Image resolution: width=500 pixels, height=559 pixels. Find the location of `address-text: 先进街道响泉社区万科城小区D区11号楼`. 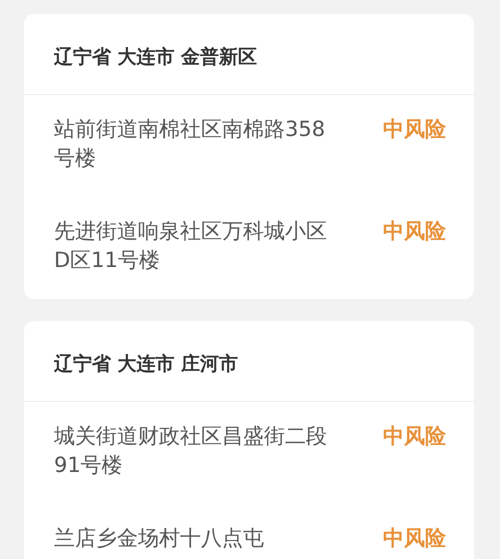

address-text: 先进街道响泉社区万科城小区D区11号楼 is located at coordinates (191, 246).